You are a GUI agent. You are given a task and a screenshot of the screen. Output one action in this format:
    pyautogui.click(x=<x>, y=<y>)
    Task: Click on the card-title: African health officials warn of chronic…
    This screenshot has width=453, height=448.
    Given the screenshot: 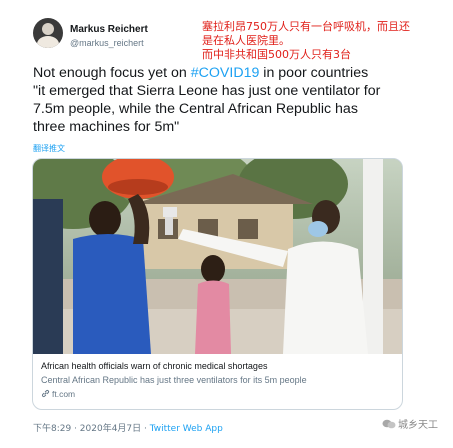 What is the action you would take?
    pyautogui.click(x=154, y=366)
    